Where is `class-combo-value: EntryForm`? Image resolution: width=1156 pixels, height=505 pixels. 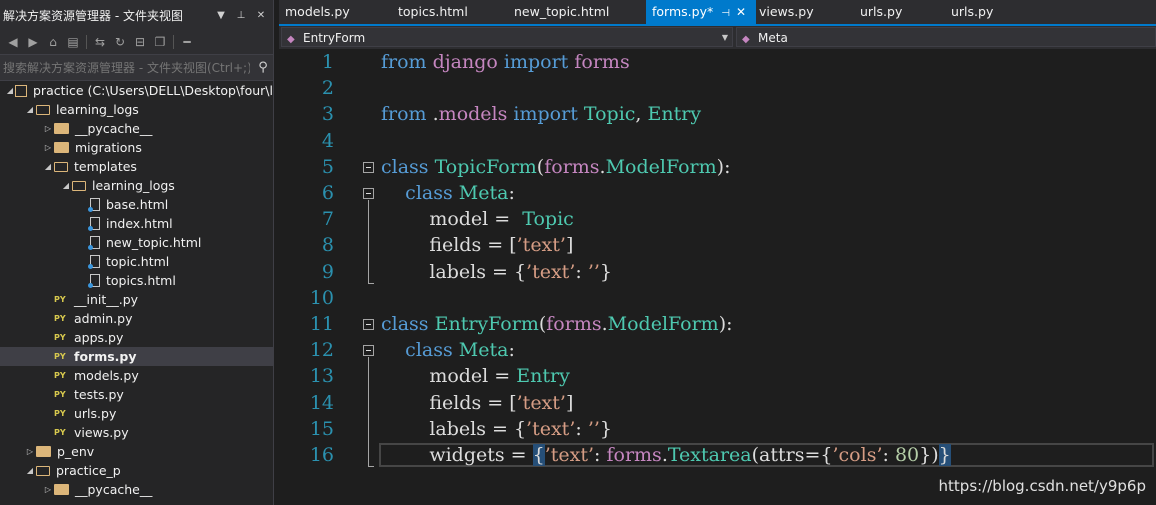
class-combo-value: EntryForm is located at coordinates (334, 38).